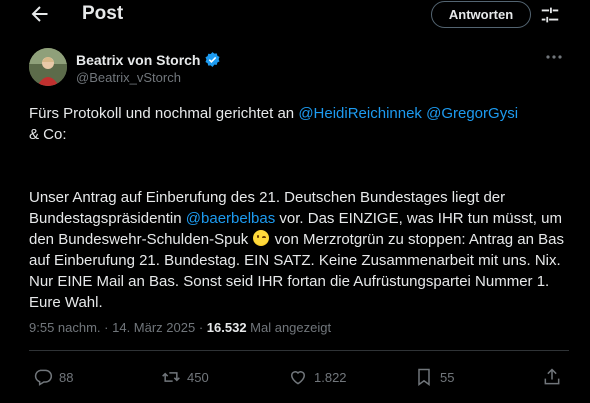 This screenshot has height=403, width=590. What do you see at coordinates (472, 113) in the screenshot?
I see `mention-link: @GregorGysi` at bounding box center [472, 113].